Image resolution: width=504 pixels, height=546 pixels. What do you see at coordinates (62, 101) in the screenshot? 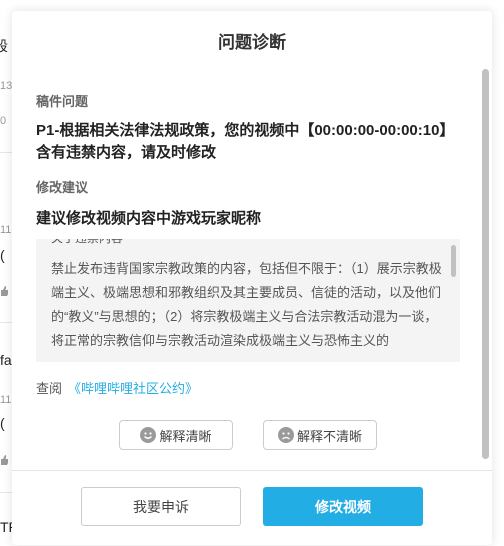
I see `problem-label: 稿件问题` at bounding box center [62, 101].